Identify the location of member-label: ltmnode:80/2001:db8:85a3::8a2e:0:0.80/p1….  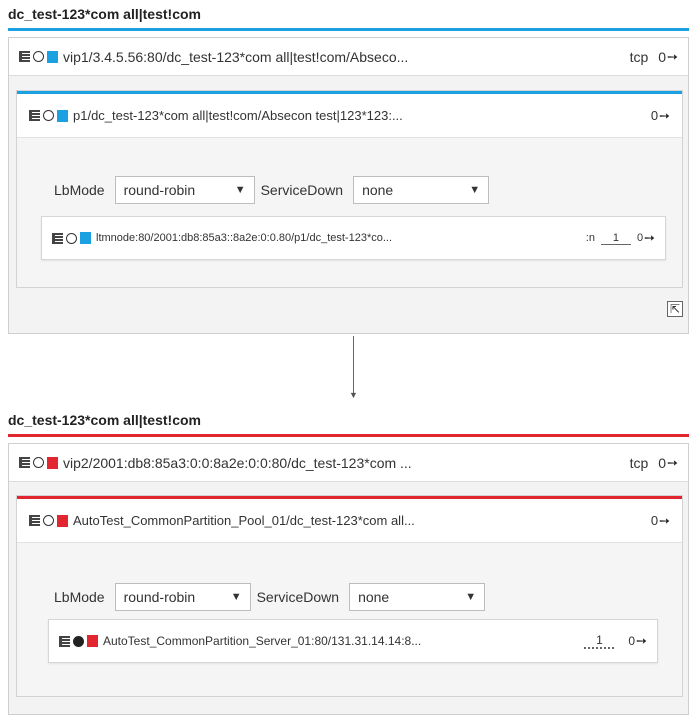
(338, 238).